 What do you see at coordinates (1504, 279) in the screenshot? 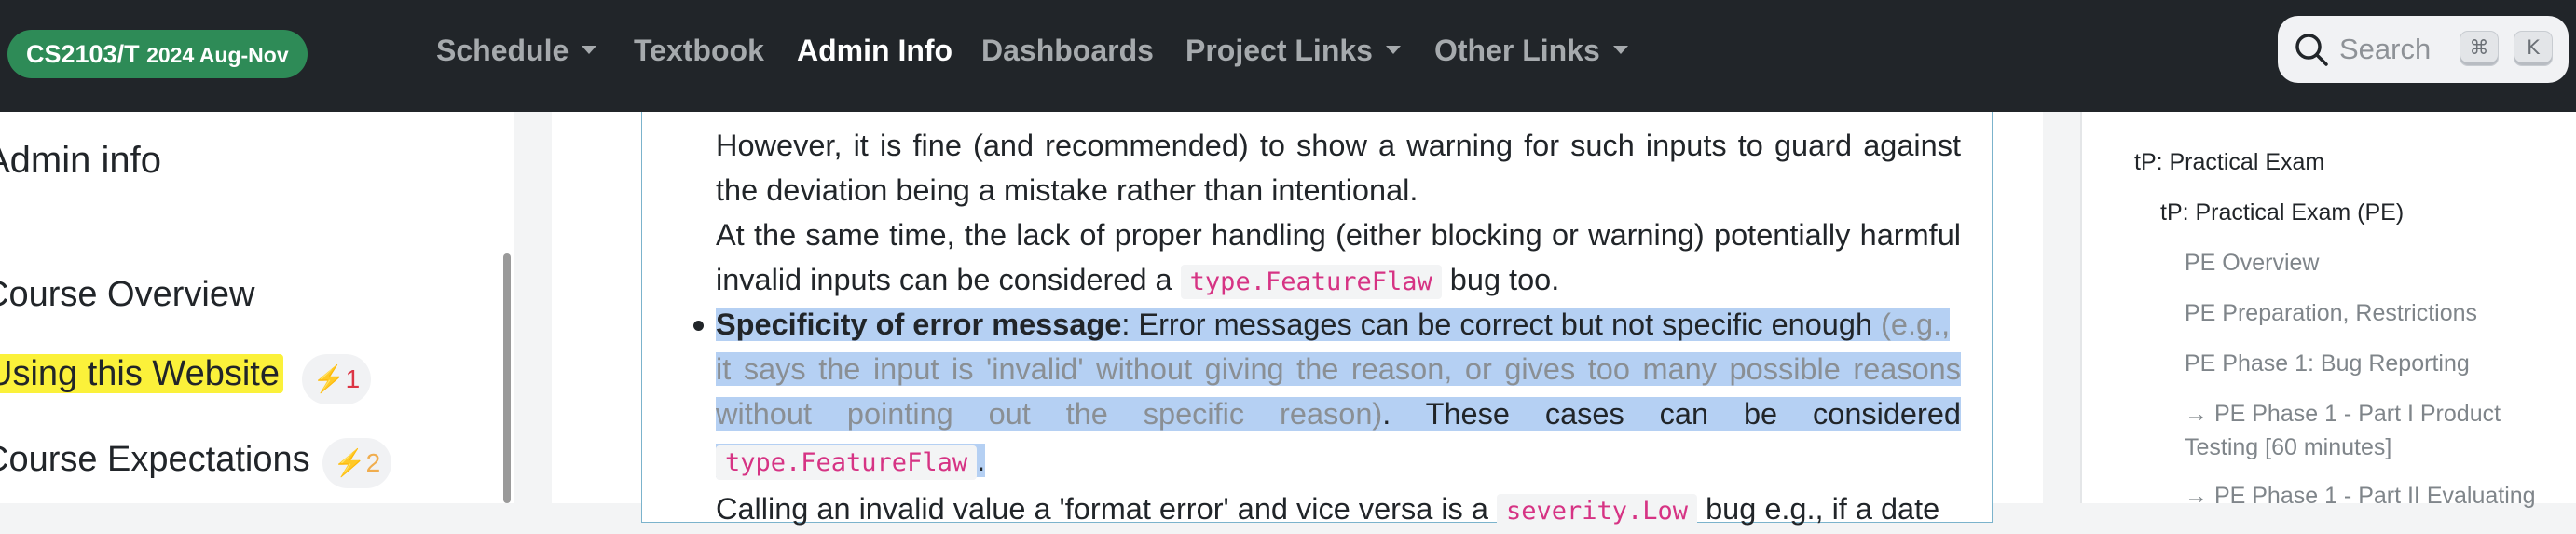
I see `text-span: bug too.` at bounding box center [1504, 279].